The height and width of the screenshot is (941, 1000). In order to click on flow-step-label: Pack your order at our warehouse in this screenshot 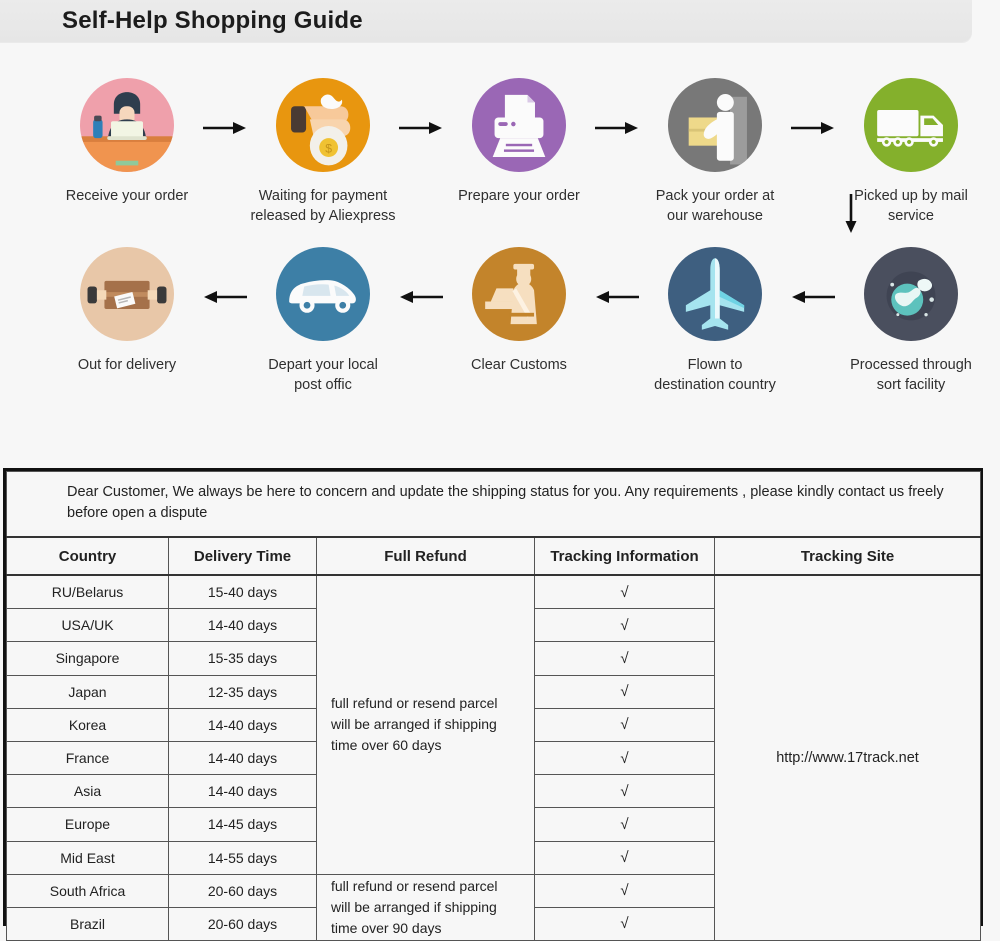, I will do `click(715, 206)`.